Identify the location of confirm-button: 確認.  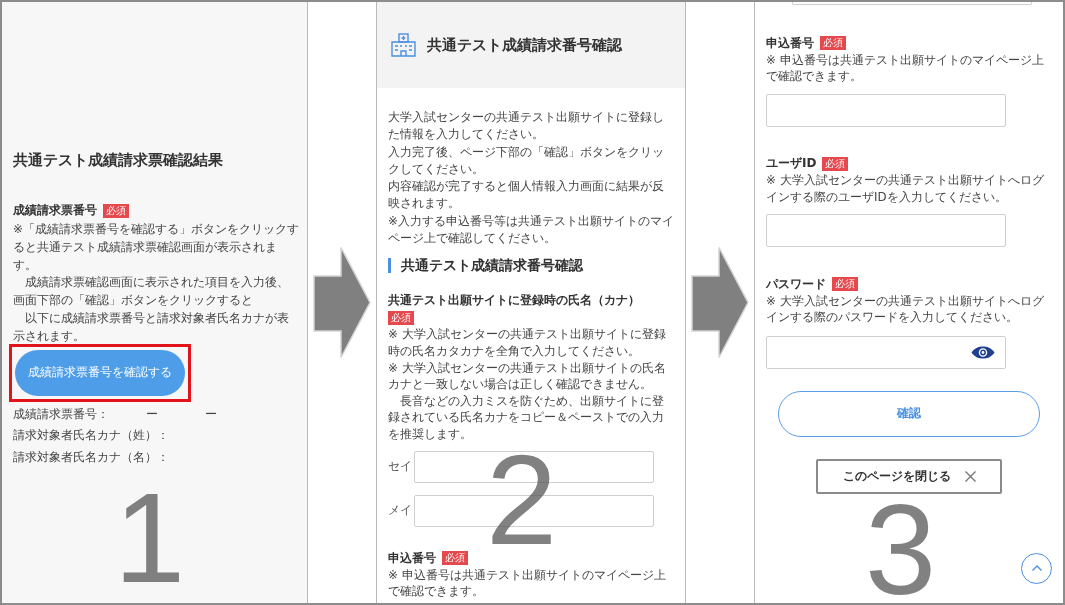
(909, 413).